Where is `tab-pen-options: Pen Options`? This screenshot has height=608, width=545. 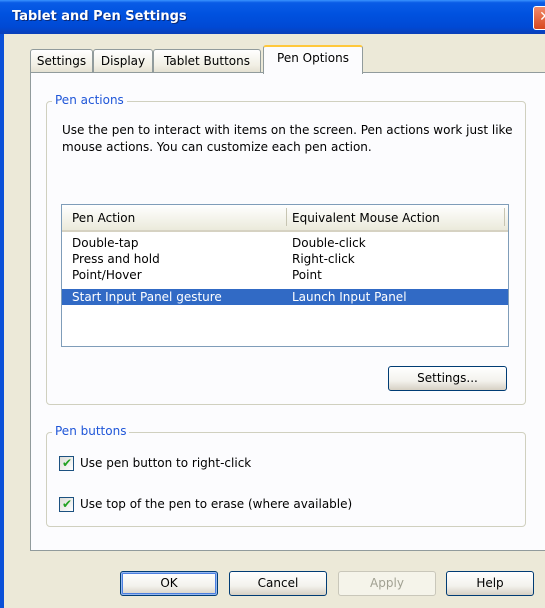 tab-pen-options: Pen Options is located at coordinates (313, 59).